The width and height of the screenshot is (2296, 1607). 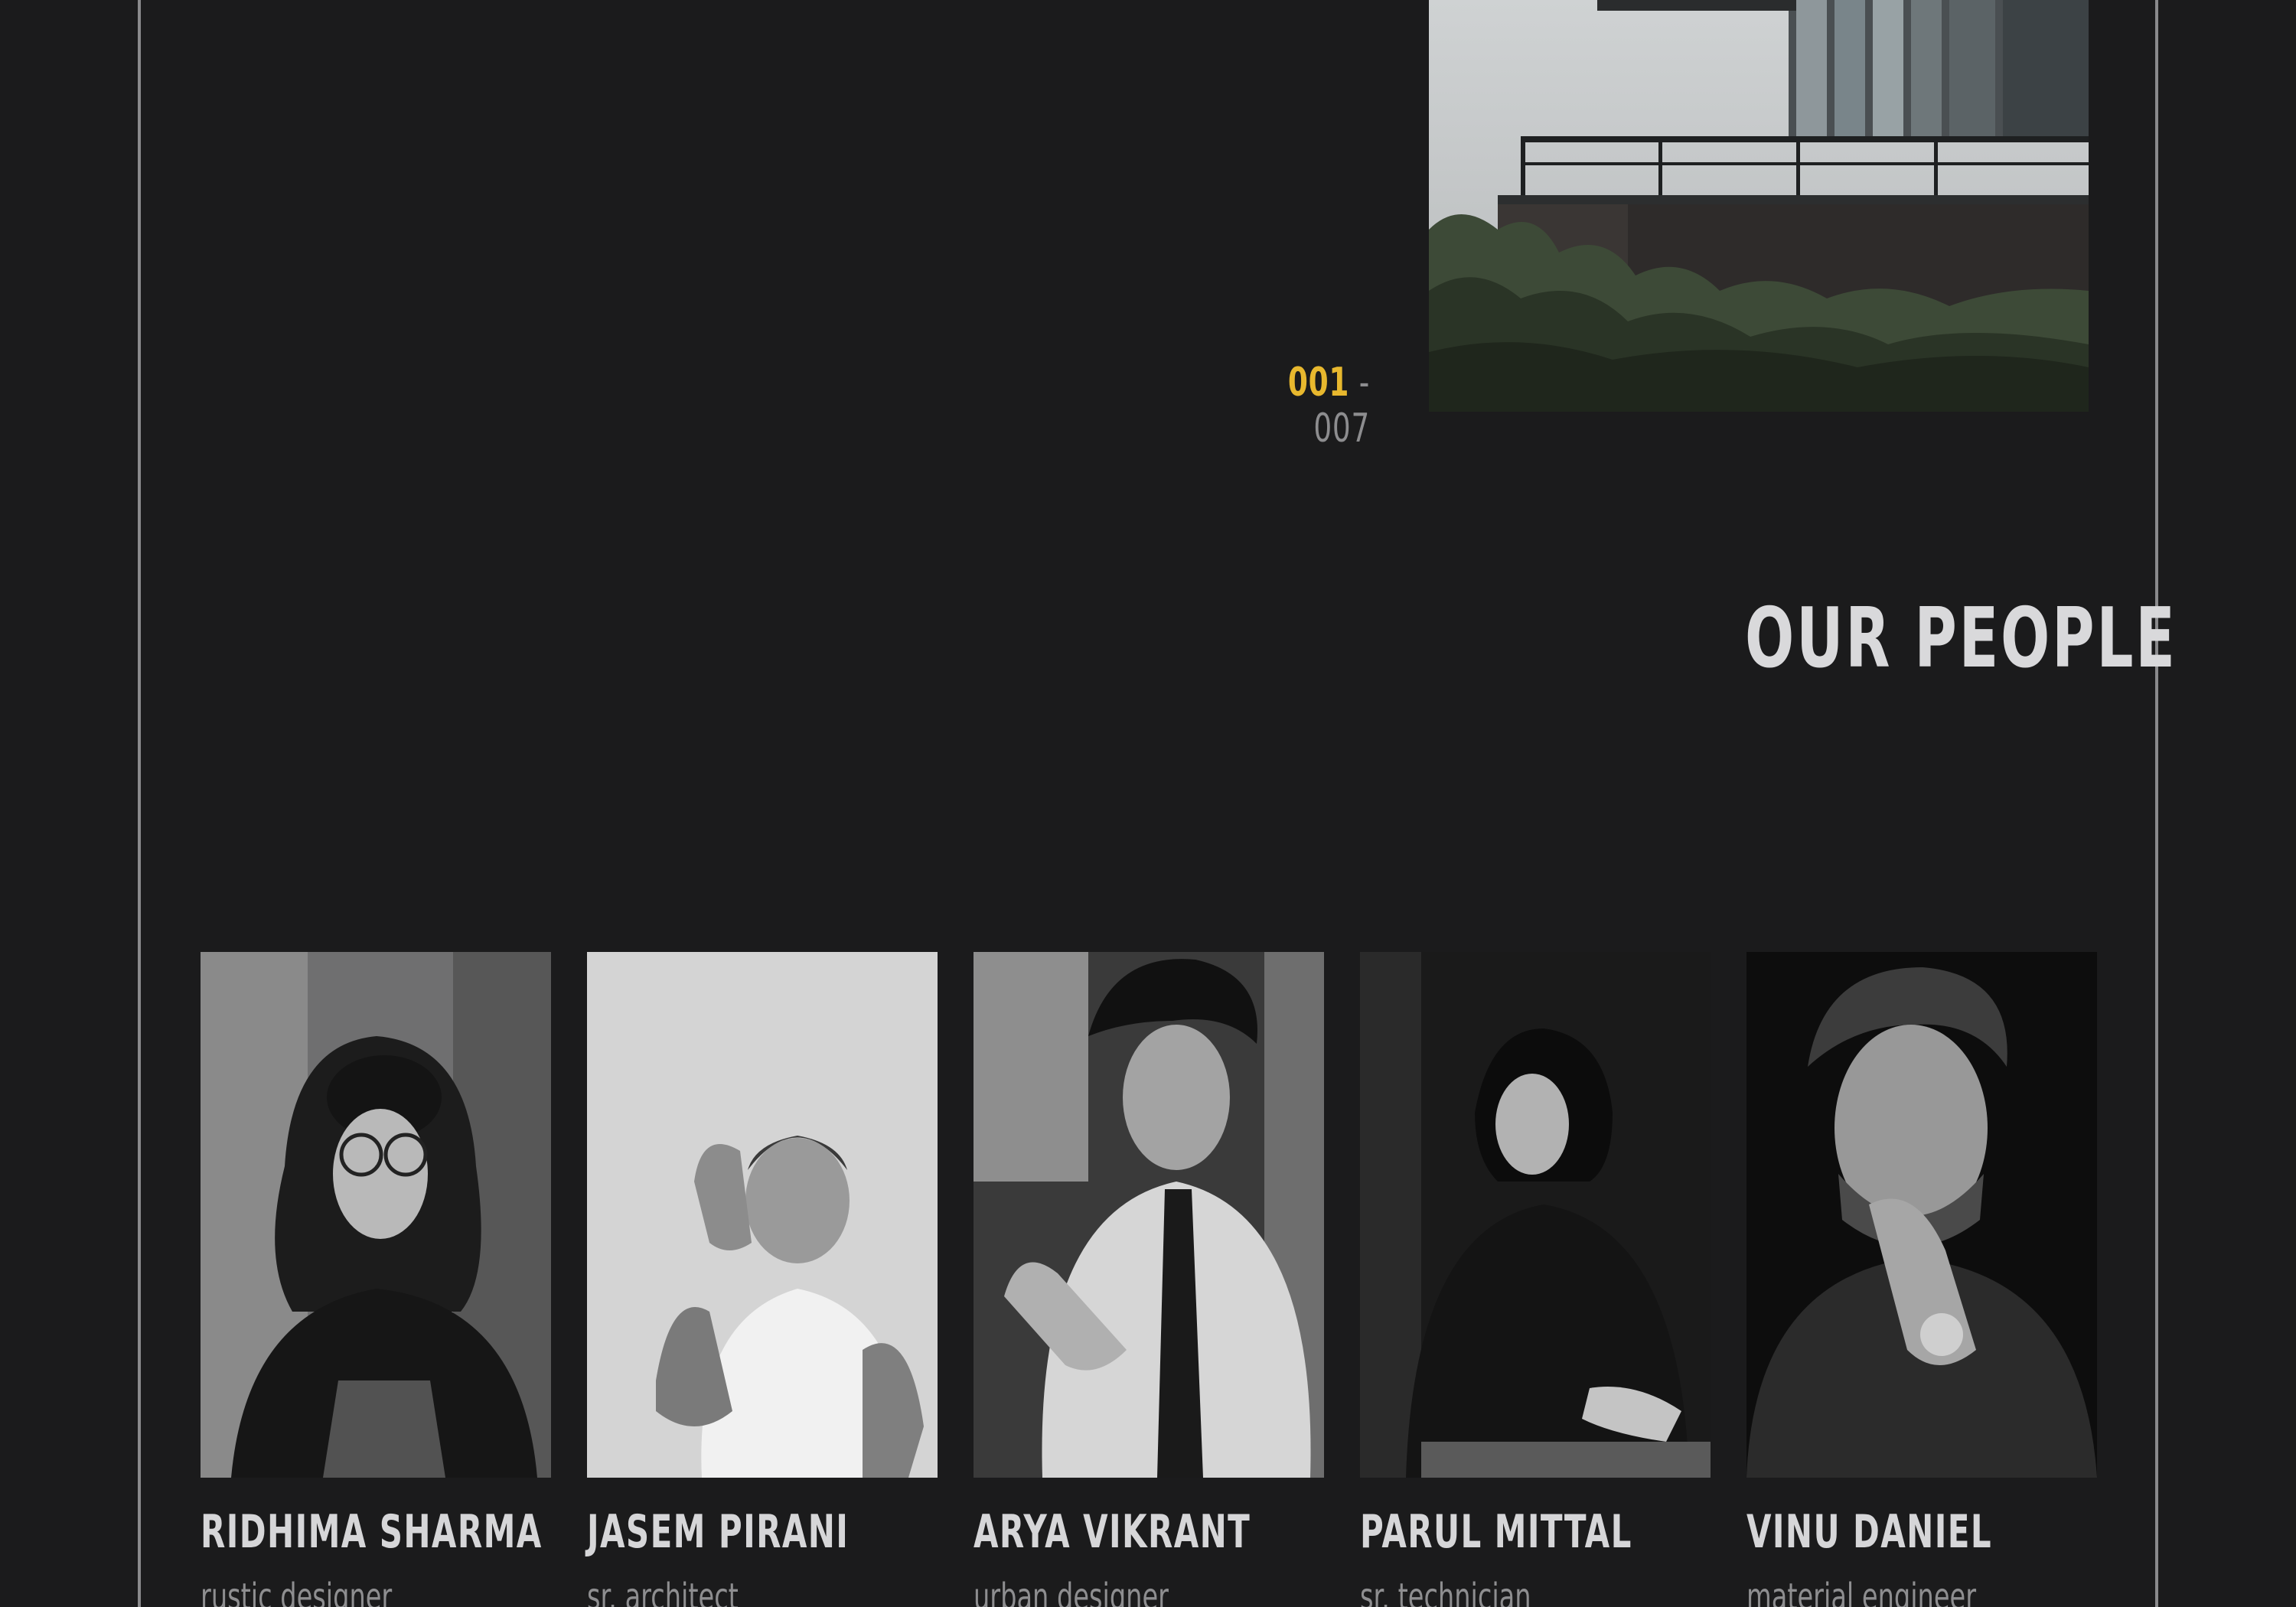 I want to click on person-role: urban designer, so click(x=1071, y=1591).